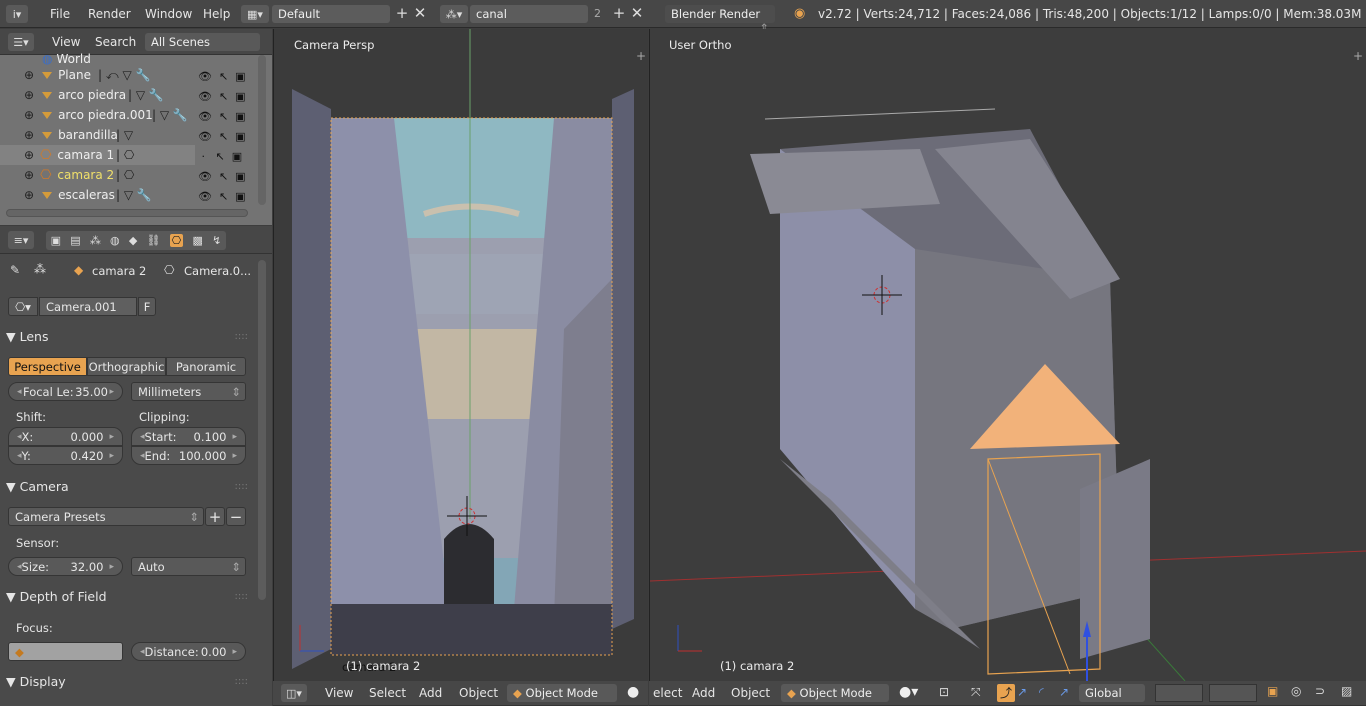  I want to click on sensor-fit-select: Auto ⇕, so click(188, 566).